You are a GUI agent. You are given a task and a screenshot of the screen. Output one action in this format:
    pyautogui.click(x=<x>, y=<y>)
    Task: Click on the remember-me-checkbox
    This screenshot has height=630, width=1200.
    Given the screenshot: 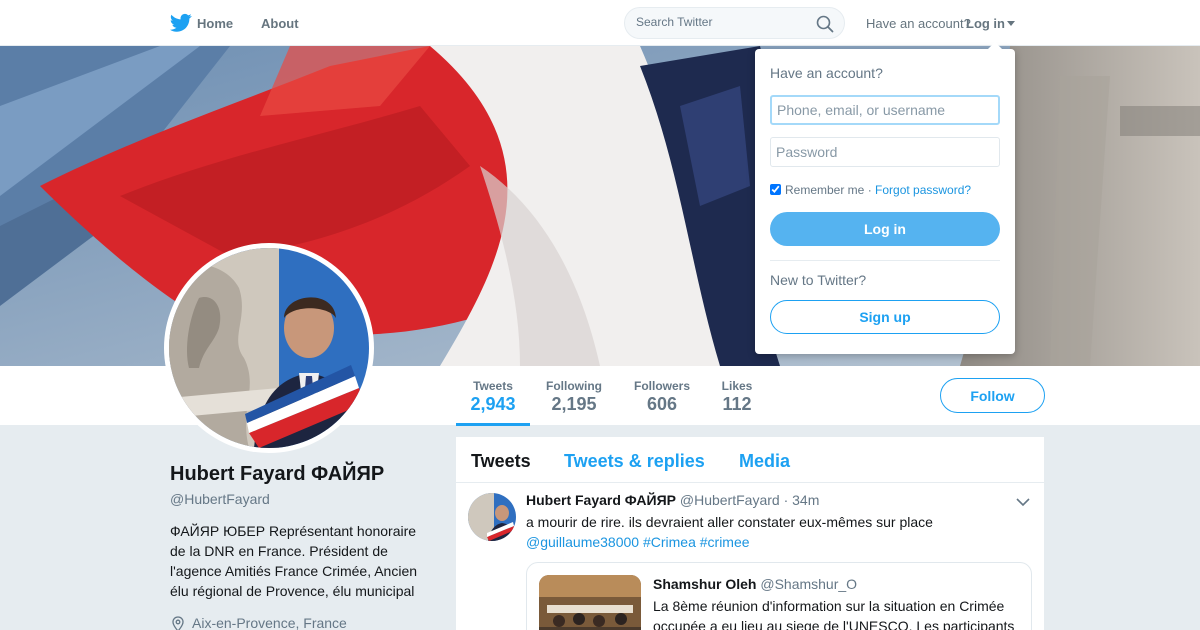 What is the action you would take?
    pyautogui.click(x=775, y=189)
    